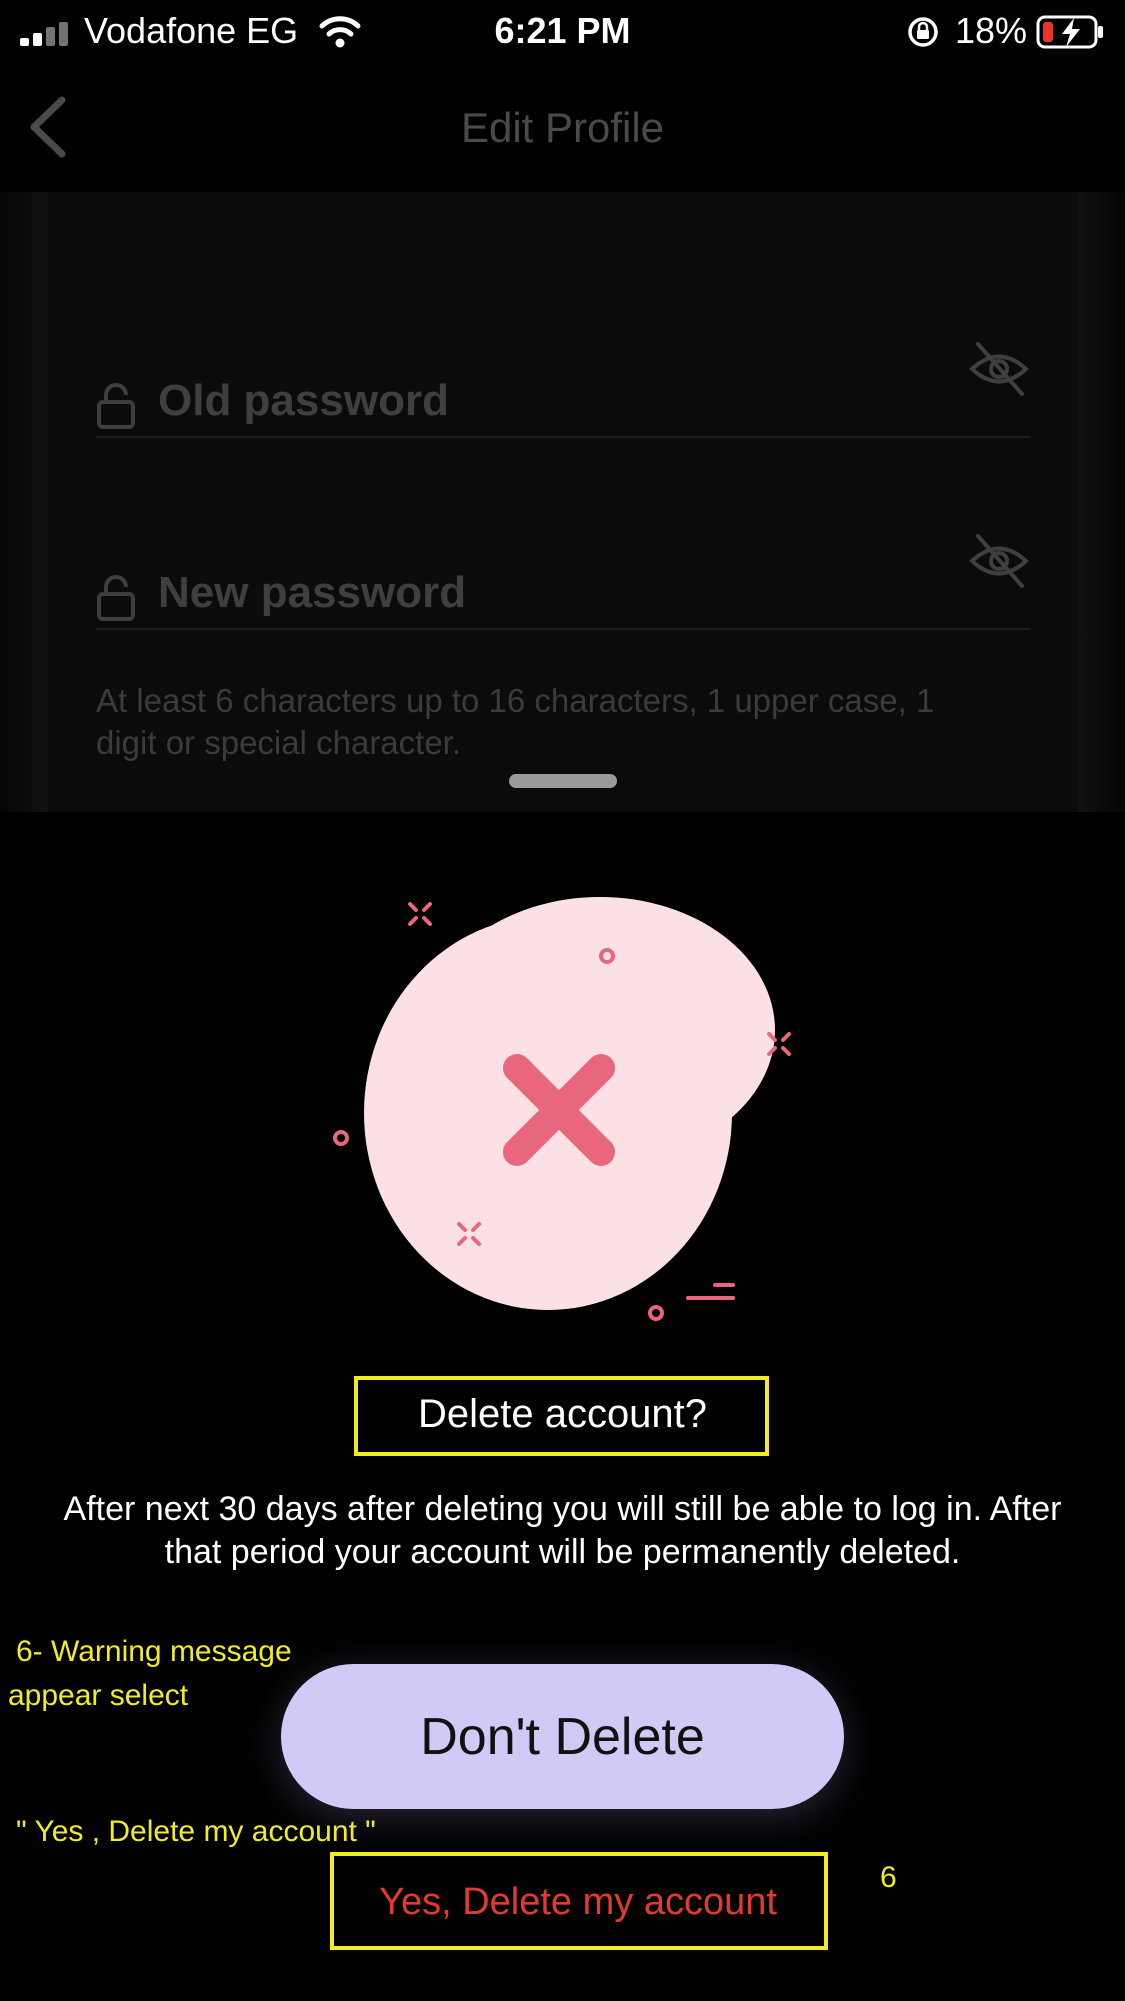 This screenshot has width=1125, height=2001. Describe the element at coordinates (991, 30) in the screenshot. I see `battery-percent: 18%` at that location.